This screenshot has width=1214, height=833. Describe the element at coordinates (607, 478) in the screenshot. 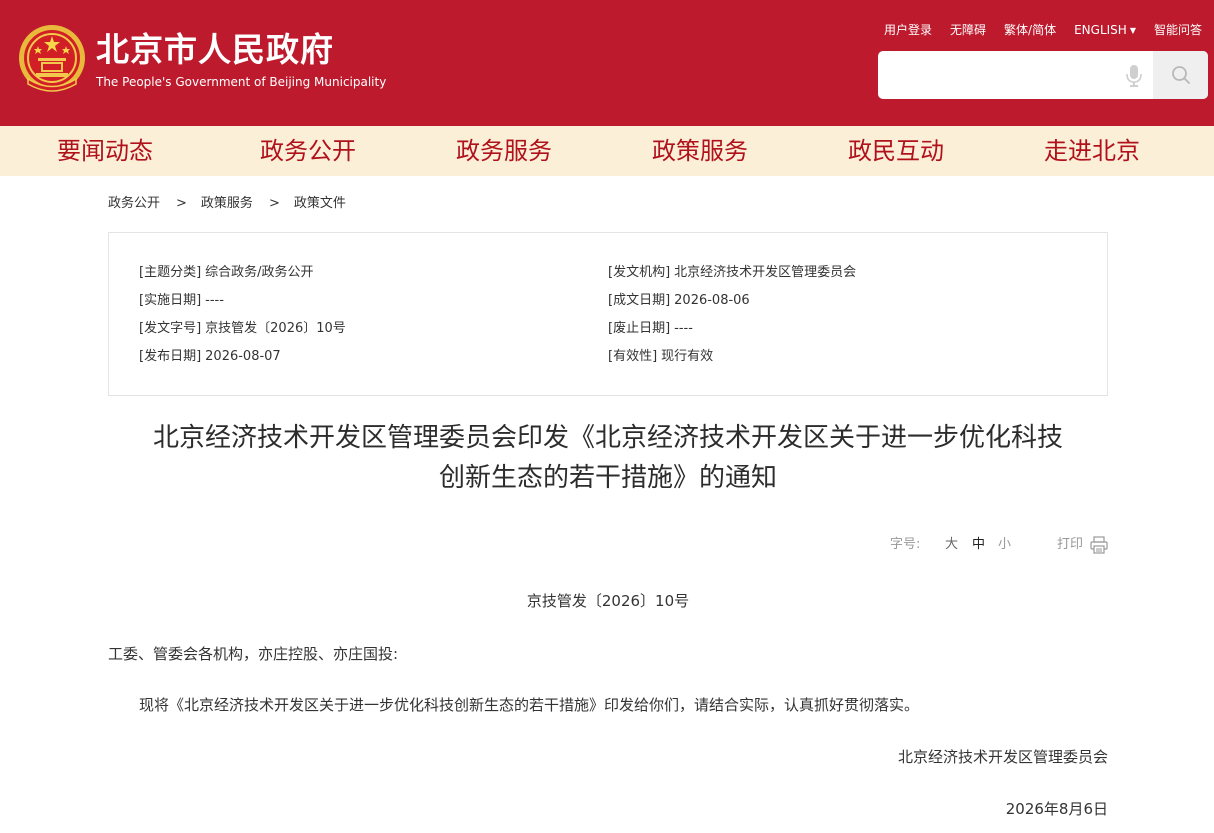

I see `article-title-line: 创新生态的若干措施》的通知` at that location.